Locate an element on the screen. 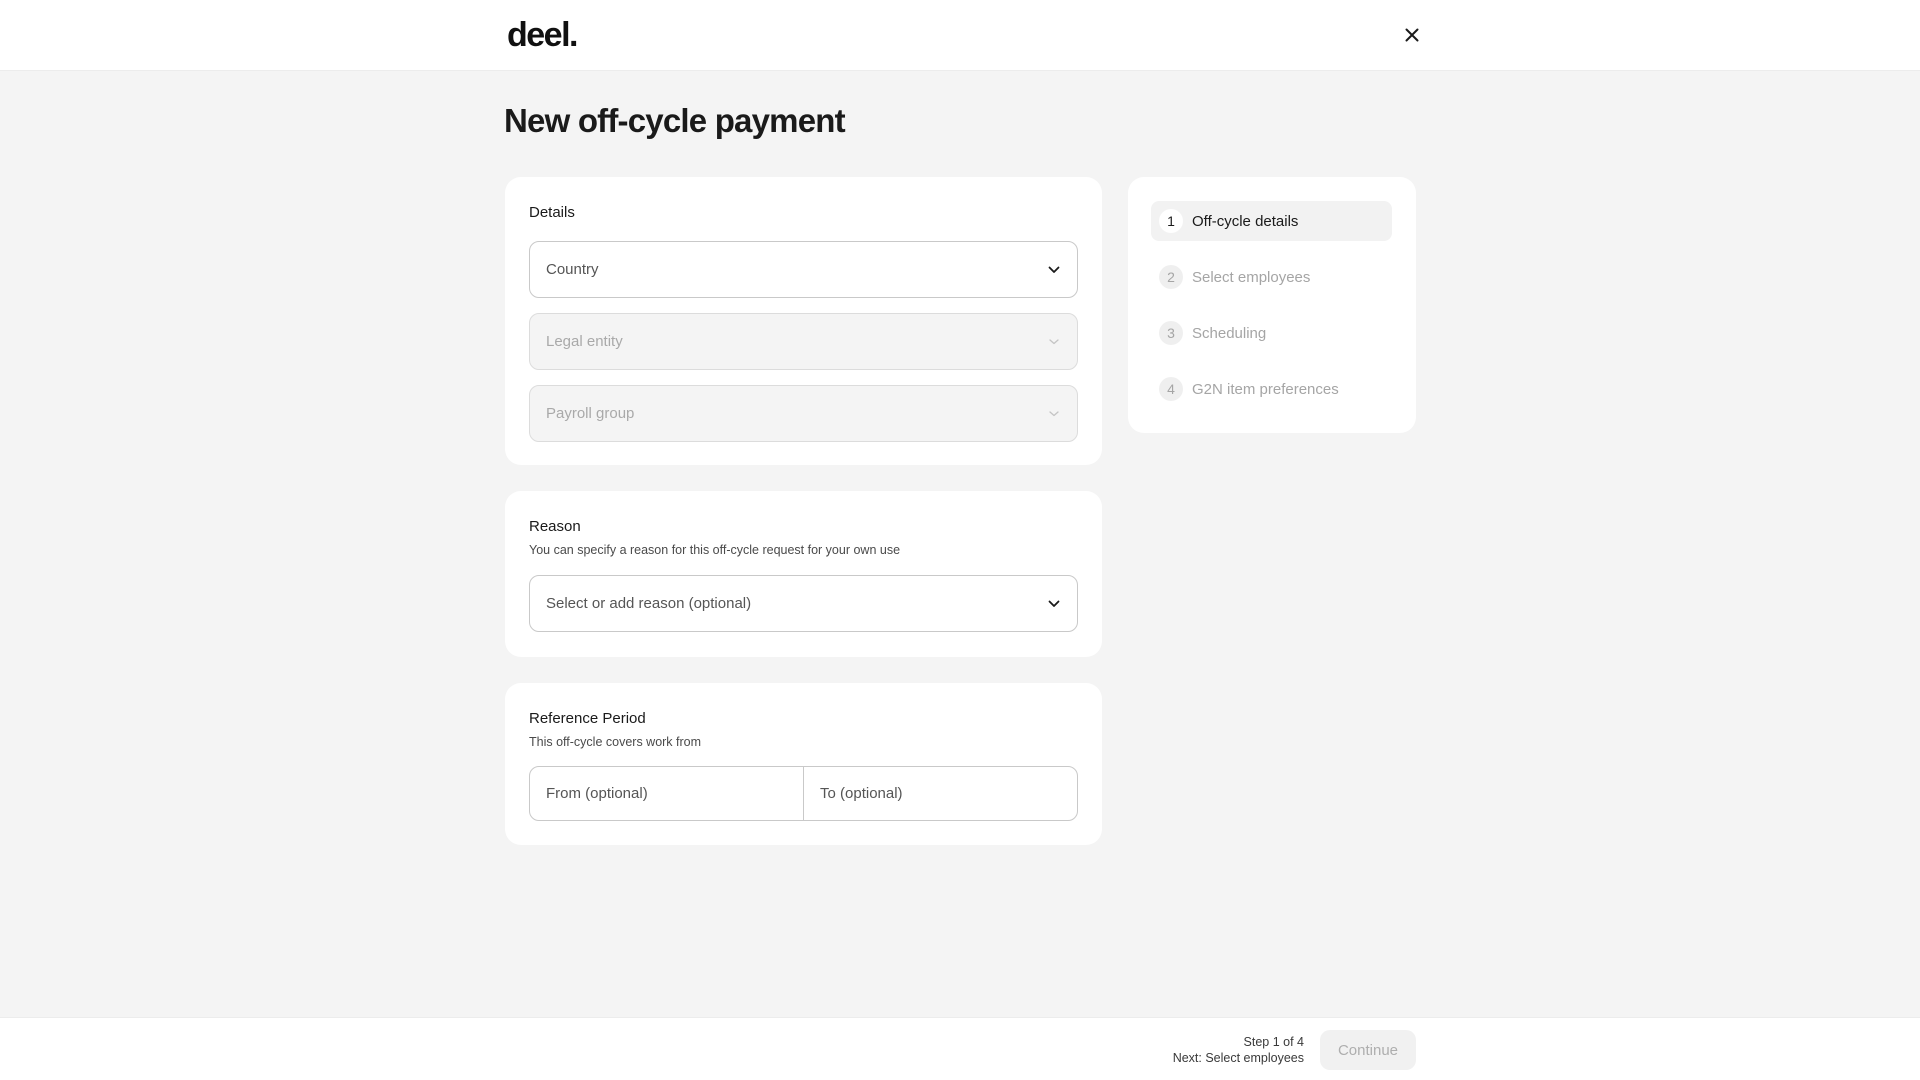  from-date-field: From (optional) is located at coordinates (666, 793).